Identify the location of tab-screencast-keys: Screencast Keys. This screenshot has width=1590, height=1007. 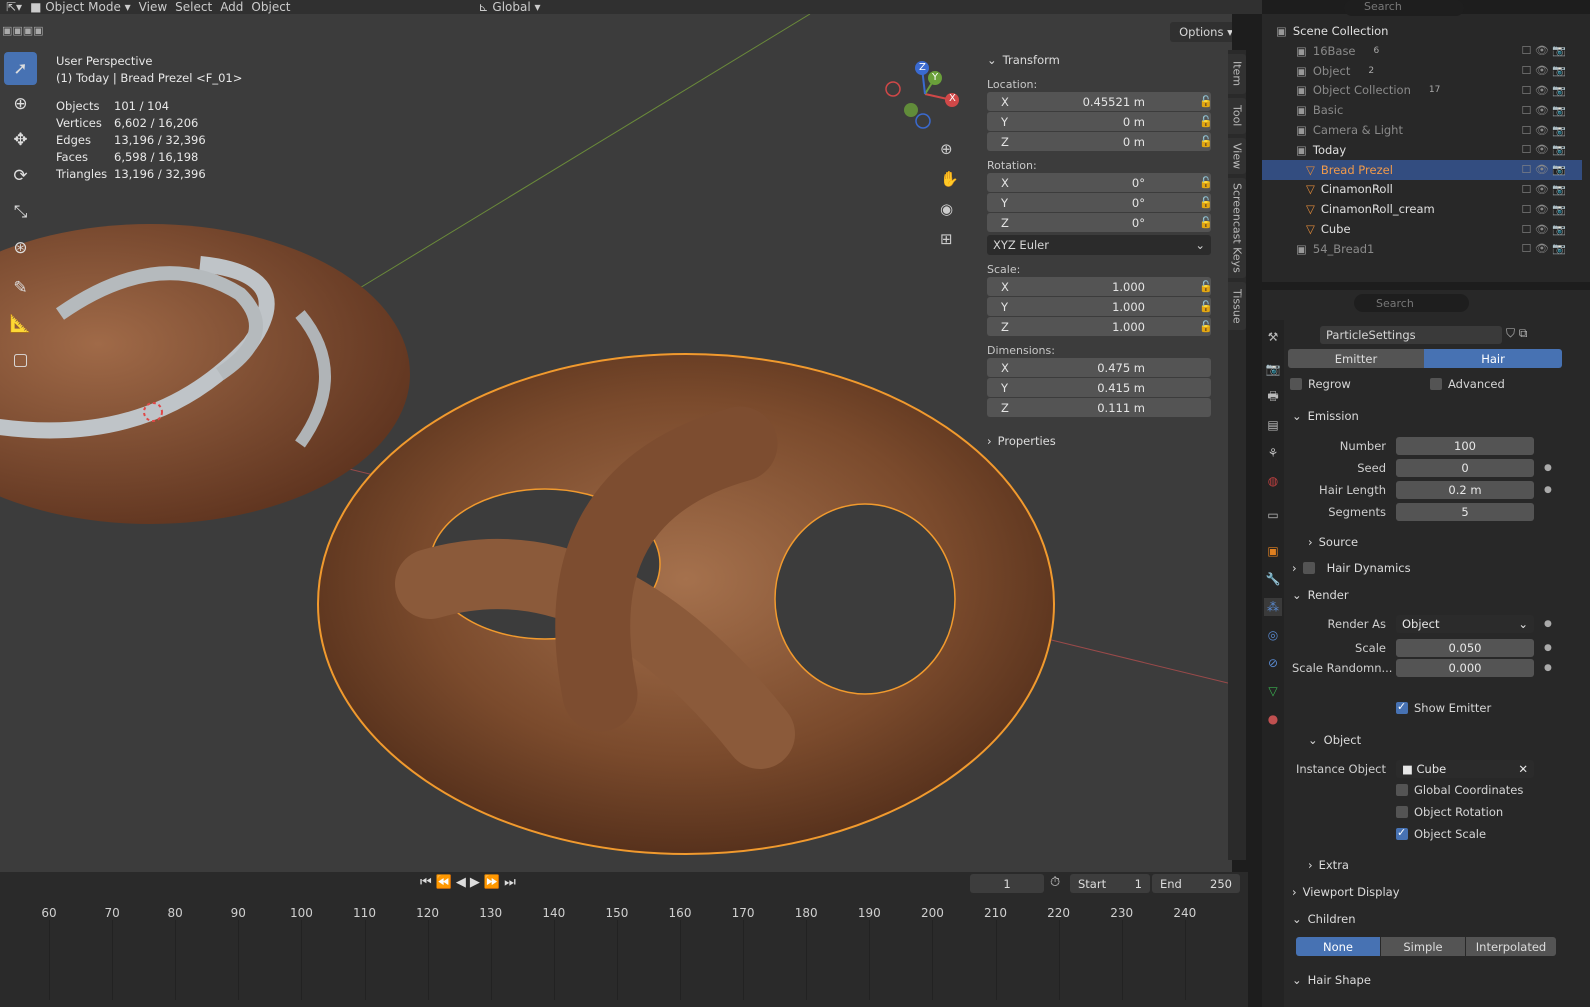
(1237, 228).